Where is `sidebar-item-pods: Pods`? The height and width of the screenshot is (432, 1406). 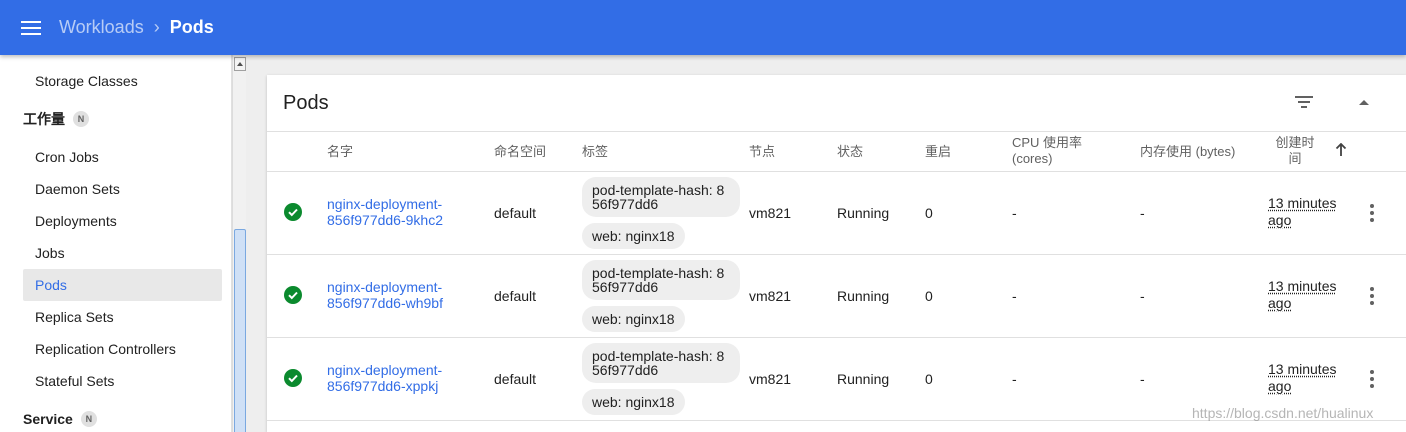 sidebar-item-pods: Pods is located at coordinates (122, 285).